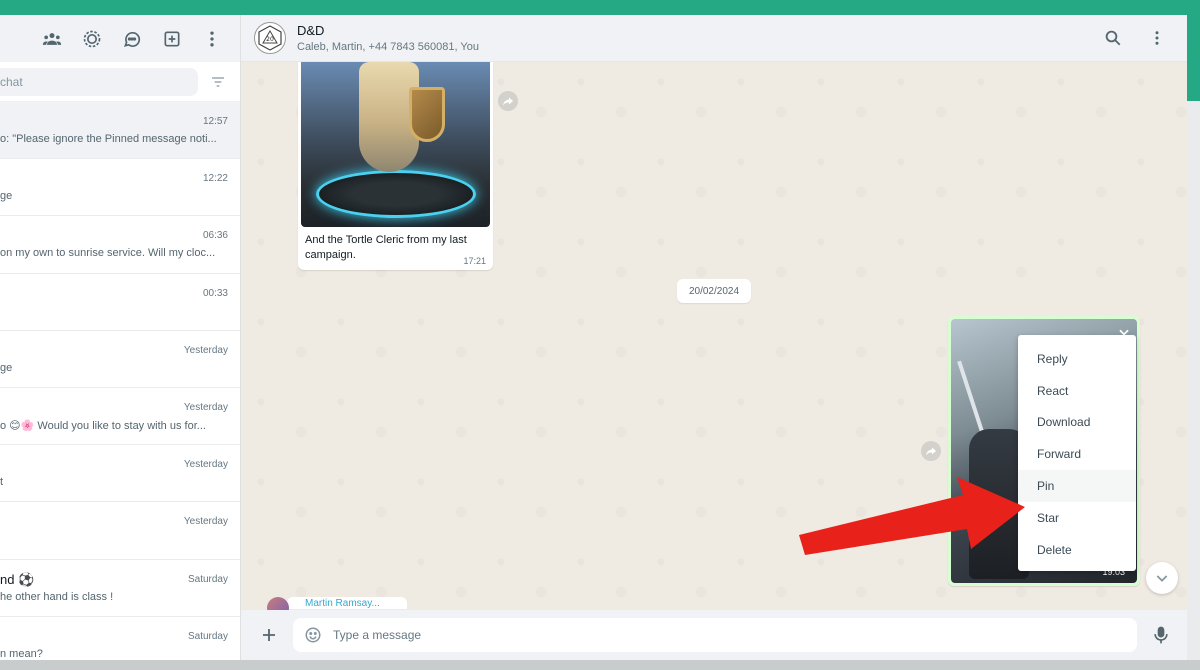 The image size is (1200, 670). I want to click on chat-time: 00:33, so click(215, 293).